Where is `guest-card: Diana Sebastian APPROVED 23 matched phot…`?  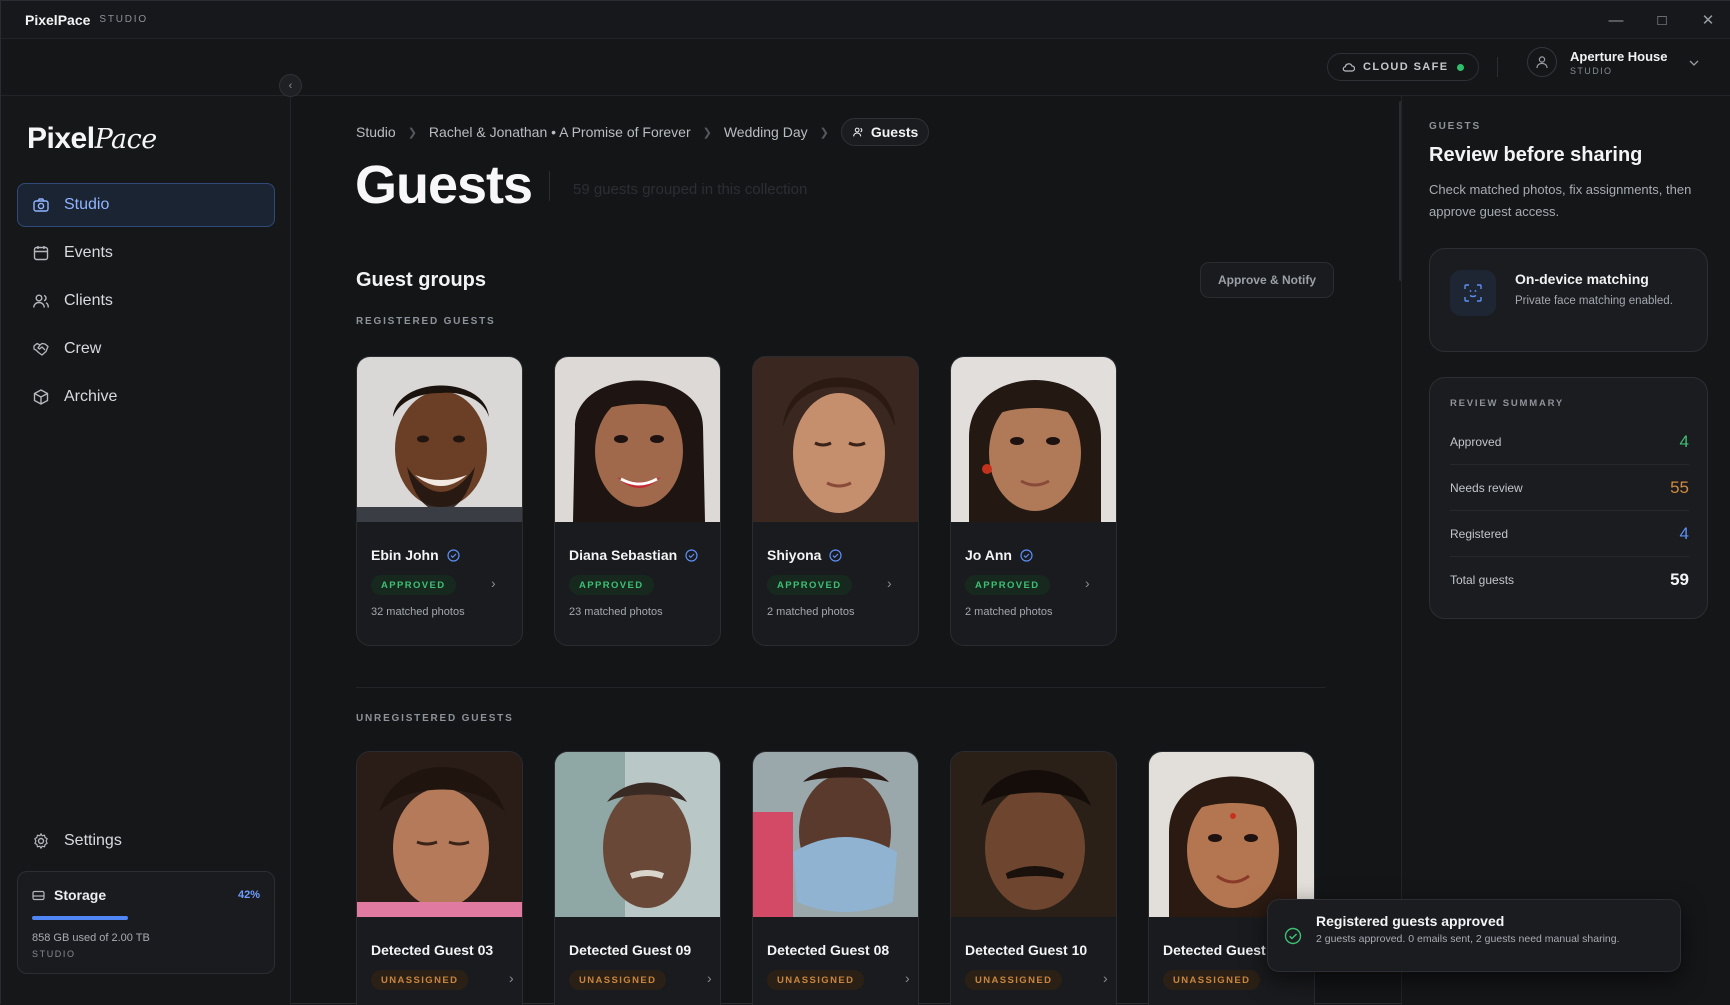
guest-card: Diana Sebastian APPROVED 23 matched phot… is located at coordinates (637, 501).